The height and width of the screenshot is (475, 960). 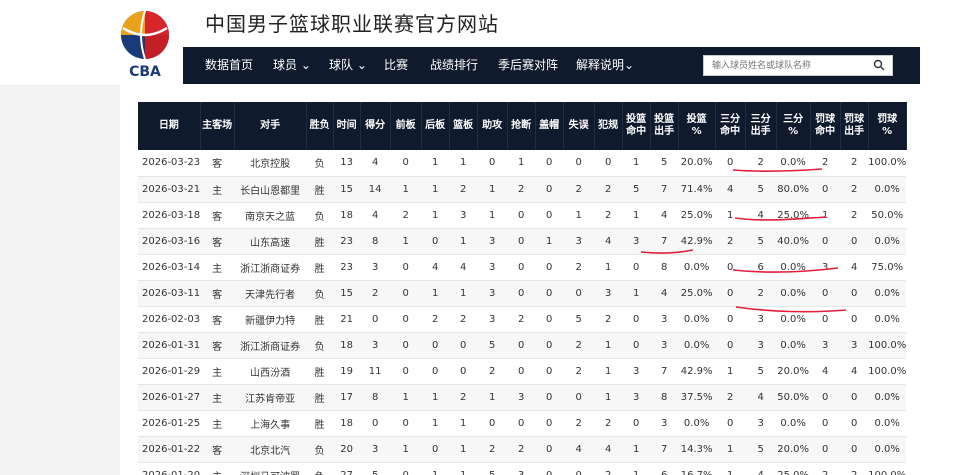 What do you see at coordinates (605, 65) in the screenshot?
I see `nav-item-explanations: 解释说明⌄` at bounding box center [605, 65].